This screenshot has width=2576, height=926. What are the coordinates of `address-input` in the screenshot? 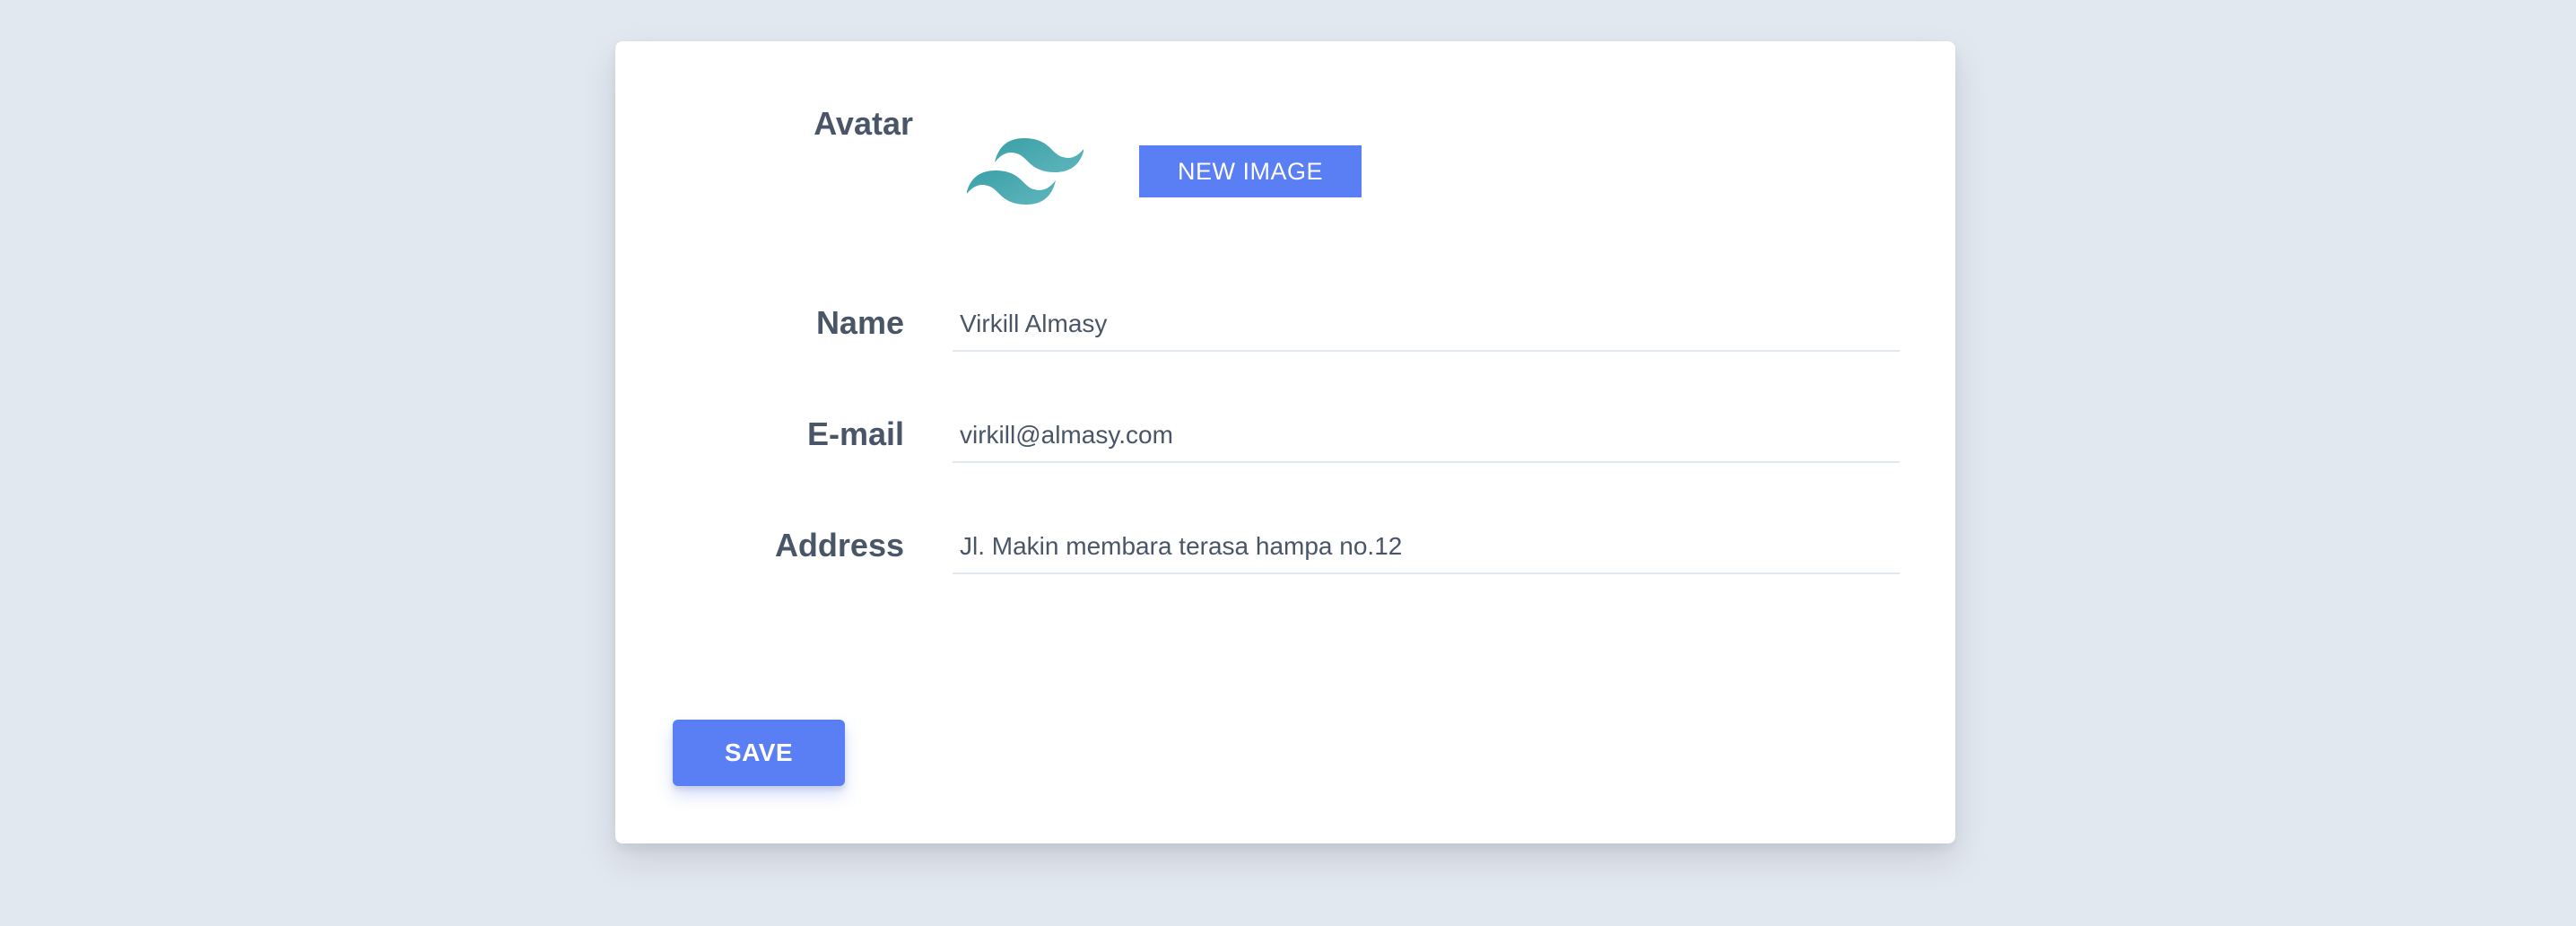 It's located at (1426, 547).